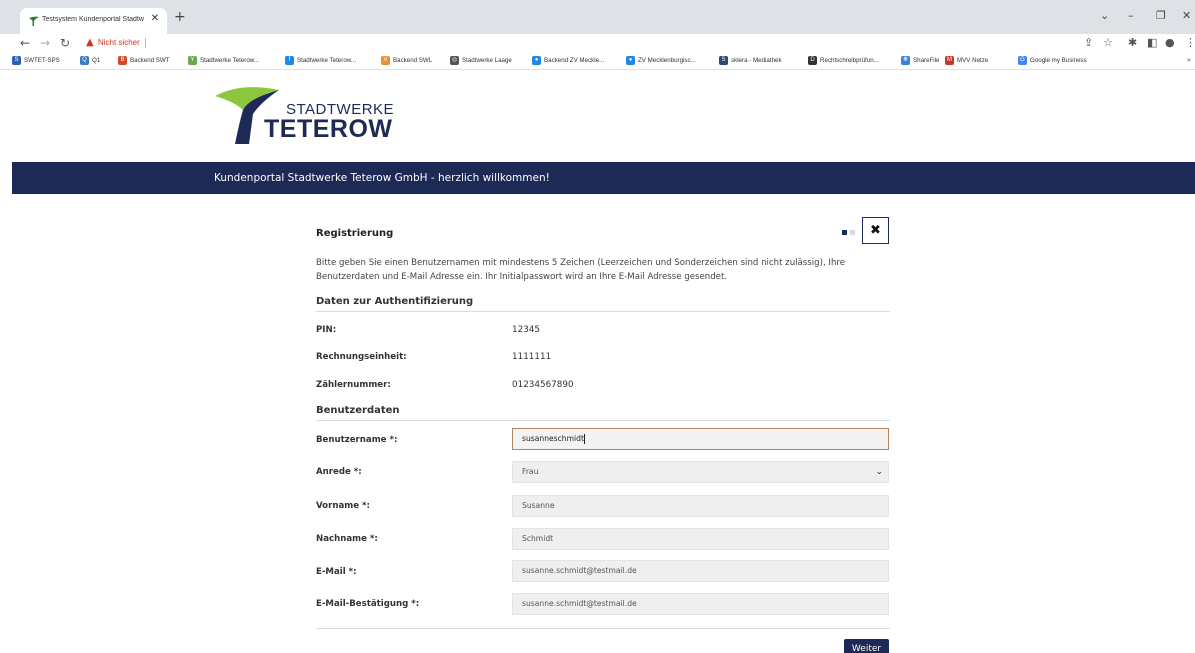  Describe the element at coordinates (328, 129) in the screenshot. I see `logo-text-teterow: TETEROW` at that location.